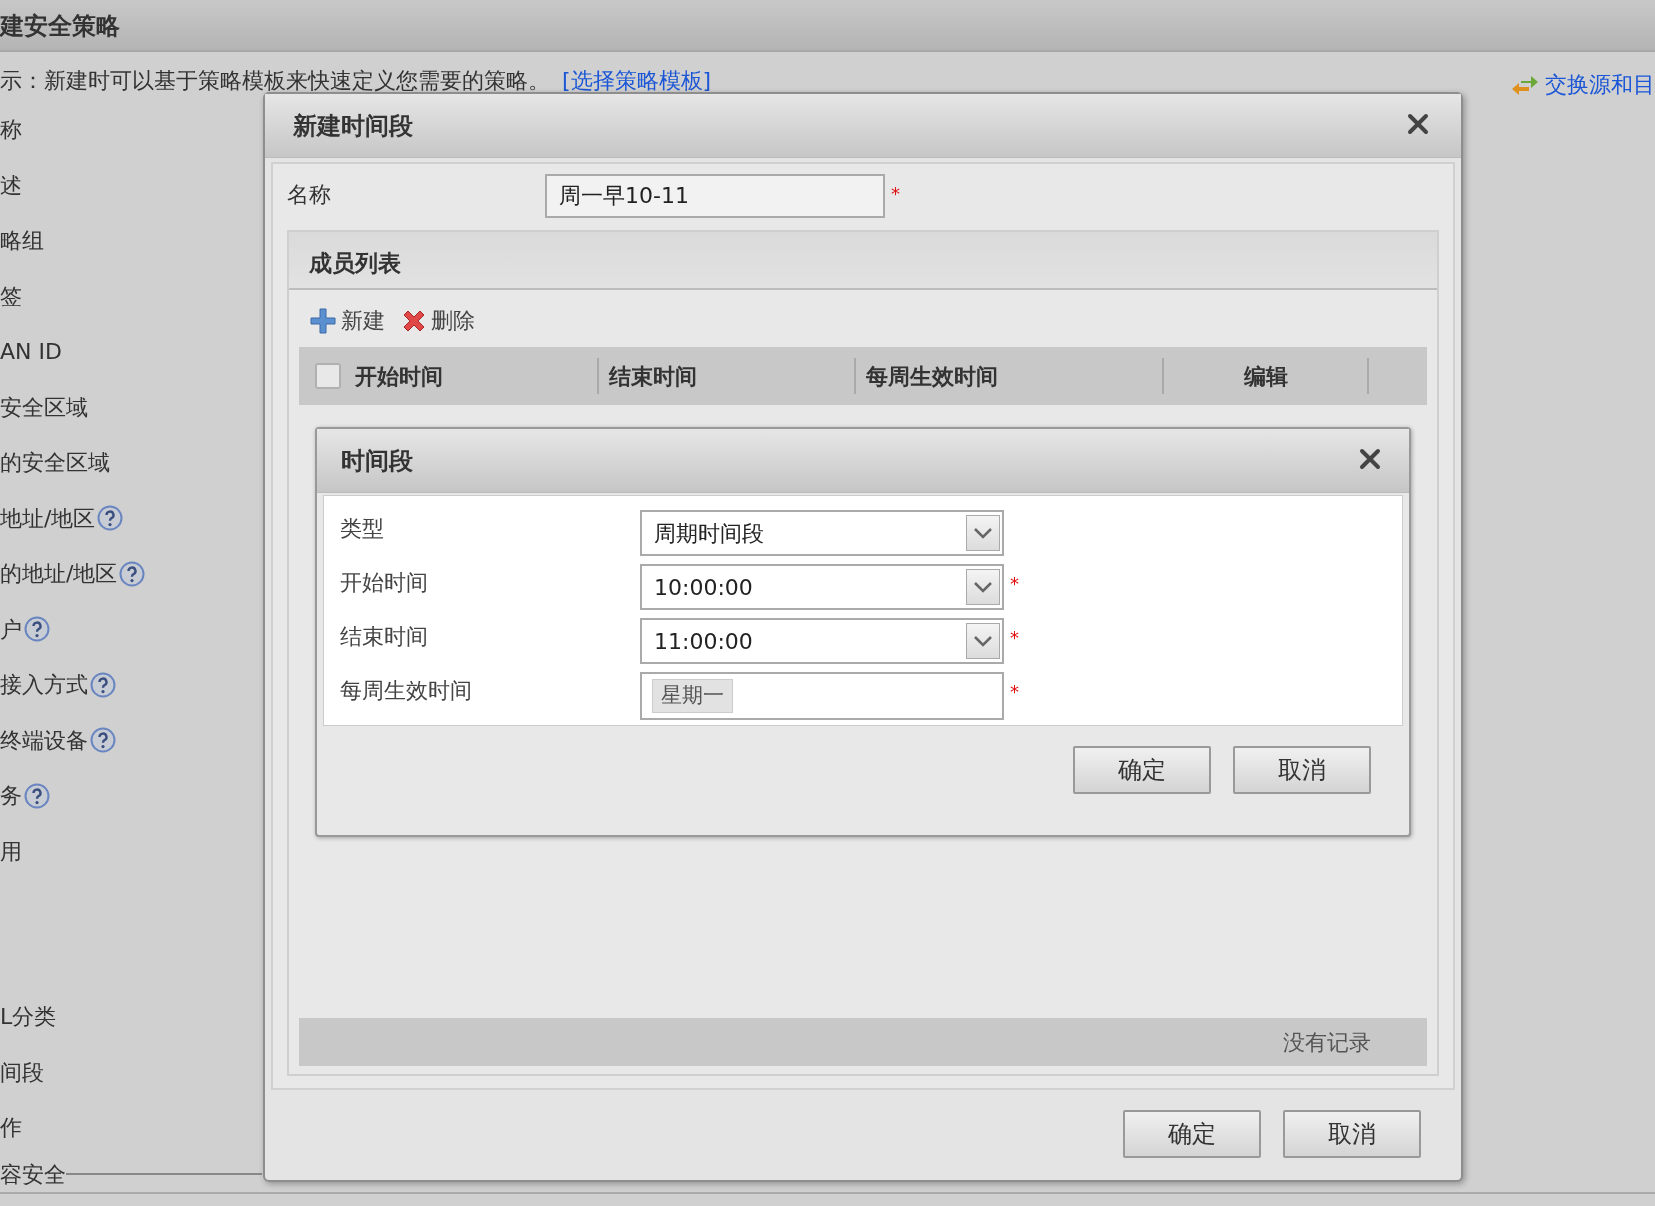 The width and height of the screenshot is (1655, 1206). I want to click on dialog-title: 新建时间段, so click(353, 126).